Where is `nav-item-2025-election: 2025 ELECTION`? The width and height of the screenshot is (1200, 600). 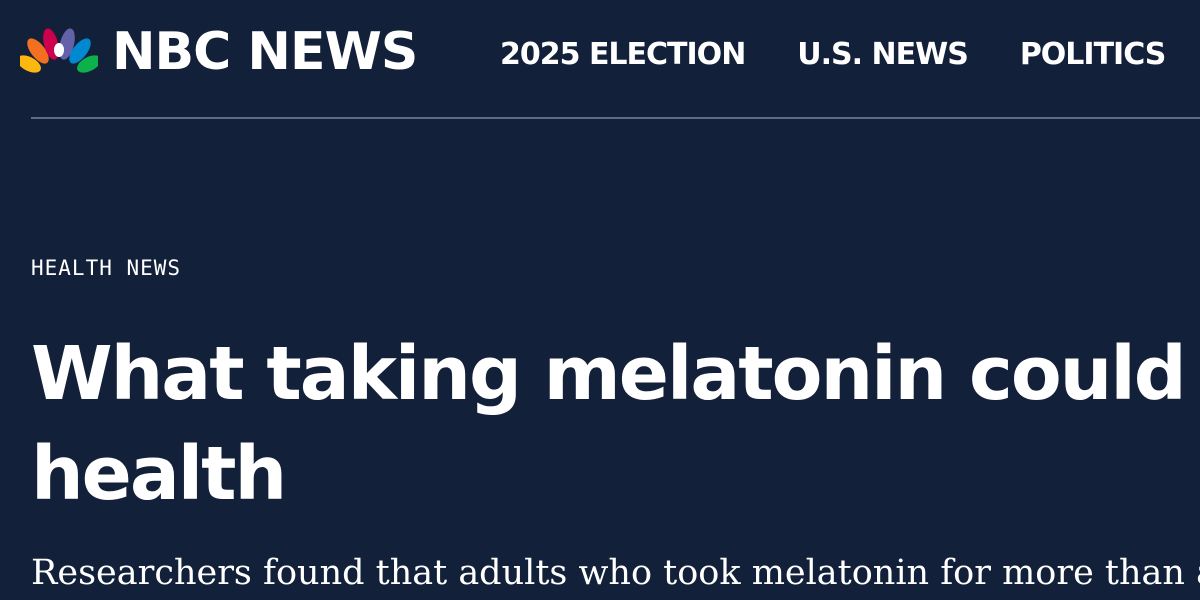
nav-item-2025-election: 2025 ELECTION is located at coordinates (623, 54).